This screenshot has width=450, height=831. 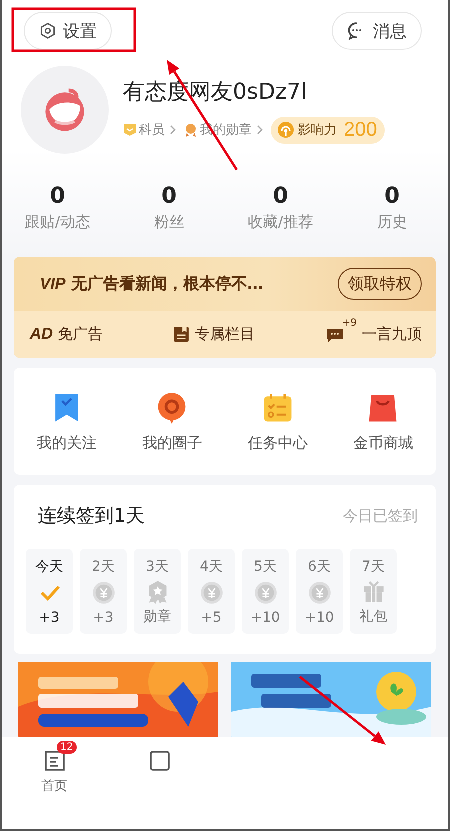 What do you see at coordinates (54, 761) in the screenshot?
I see `news-icon` at bounding box center [54, 761].